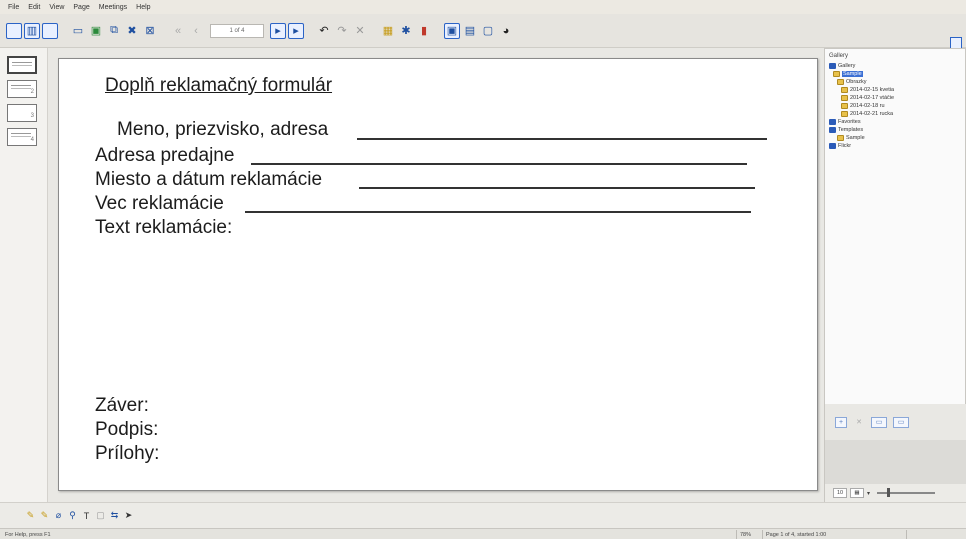 This screenshot has width=966, height=539. Describe the element at coordinates (840, 493) in the screenshot. I see `gallery-zoom-value: 10` at that location.